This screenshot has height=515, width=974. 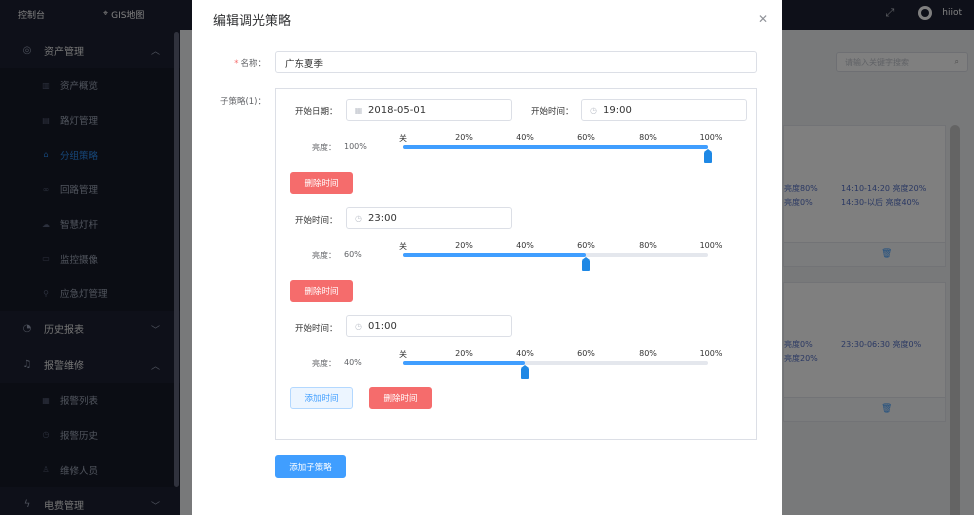 What do you see at coordinates (353, 254) in the screenshot?
I see `brightness-value: 60%` at bounding box center [353, 254].